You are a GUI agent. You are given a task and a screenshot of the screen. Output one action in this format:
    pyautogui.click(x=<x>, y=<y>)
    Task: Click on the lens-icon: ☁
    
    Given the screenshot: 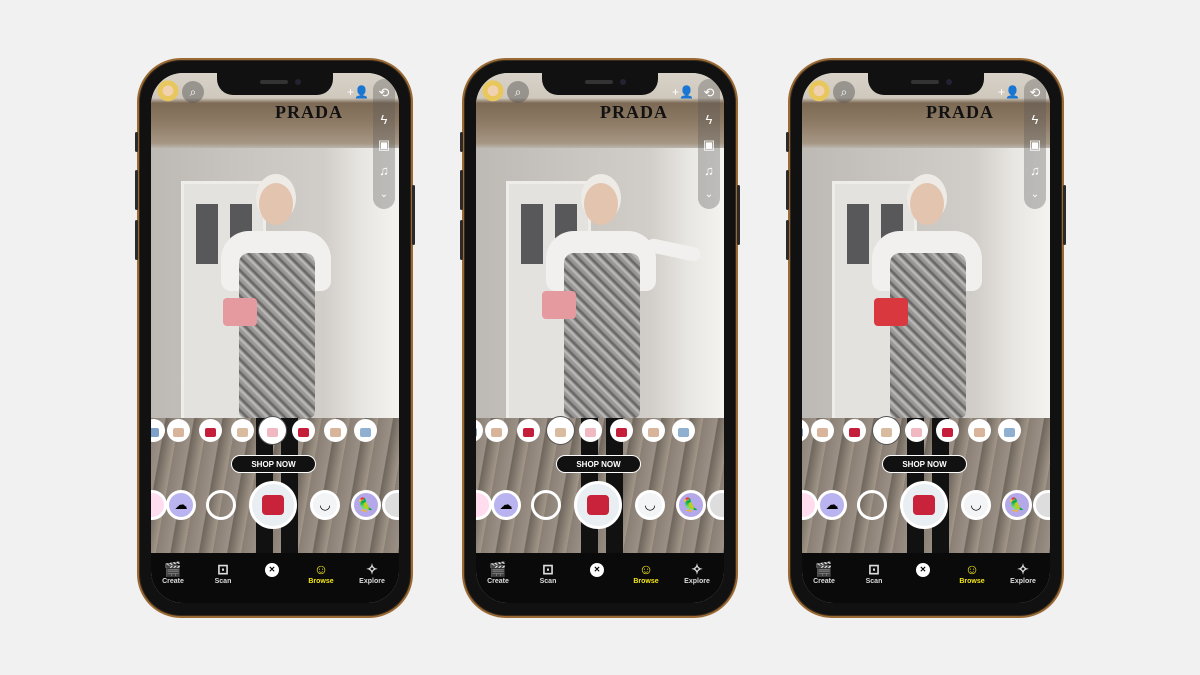 What is the action you would take?
    pyautogui.click(x=506, y=504)
    